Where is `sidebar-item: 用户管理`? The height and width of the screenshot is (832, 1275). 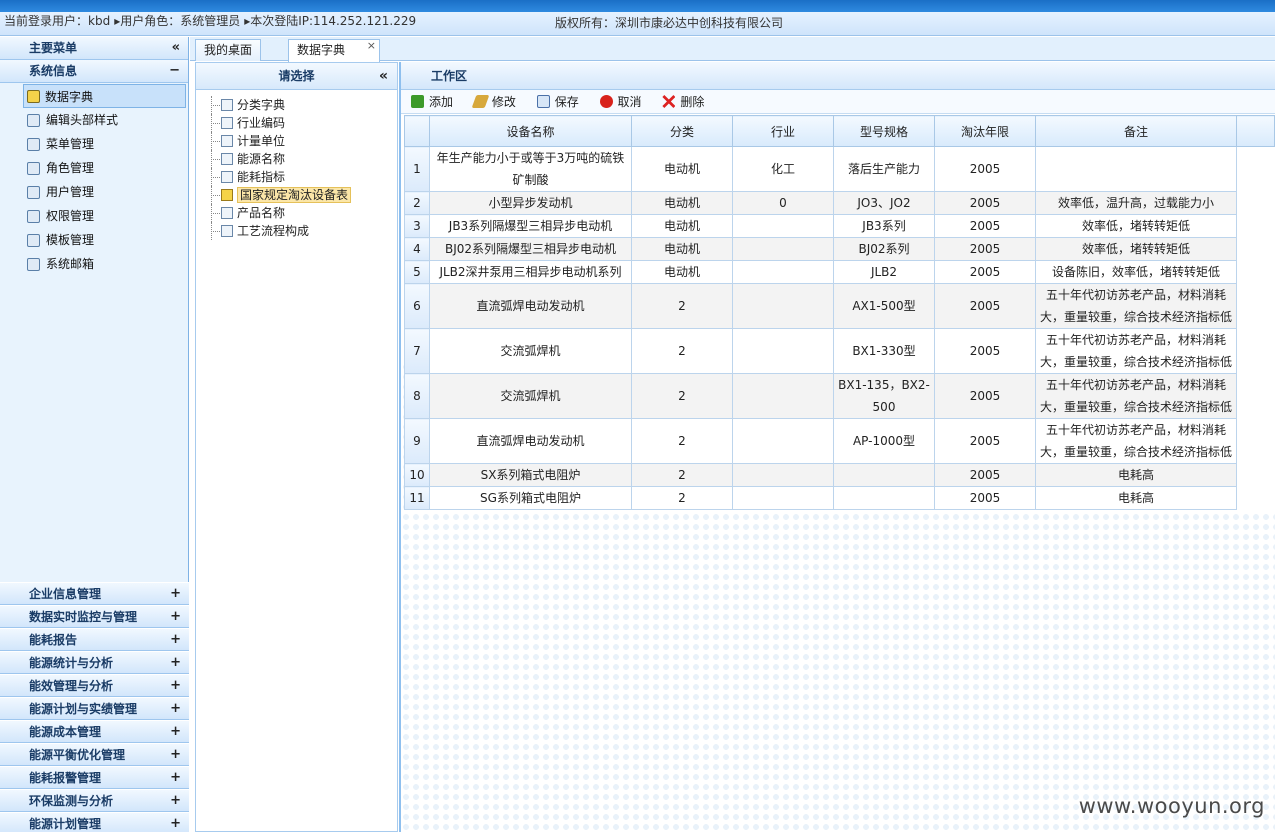 sidebar-item: 用户管理 is located at coordinates (94, 192).